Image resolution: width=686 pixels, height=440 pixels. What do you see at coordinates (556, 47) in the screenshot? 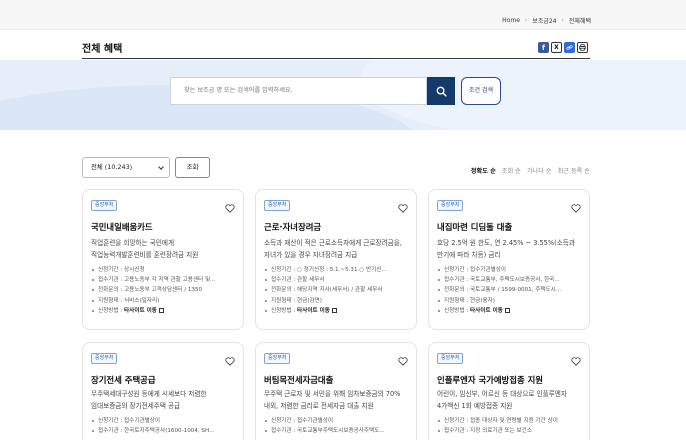
I see `x-icon: X` at bounding box center [556, 47].